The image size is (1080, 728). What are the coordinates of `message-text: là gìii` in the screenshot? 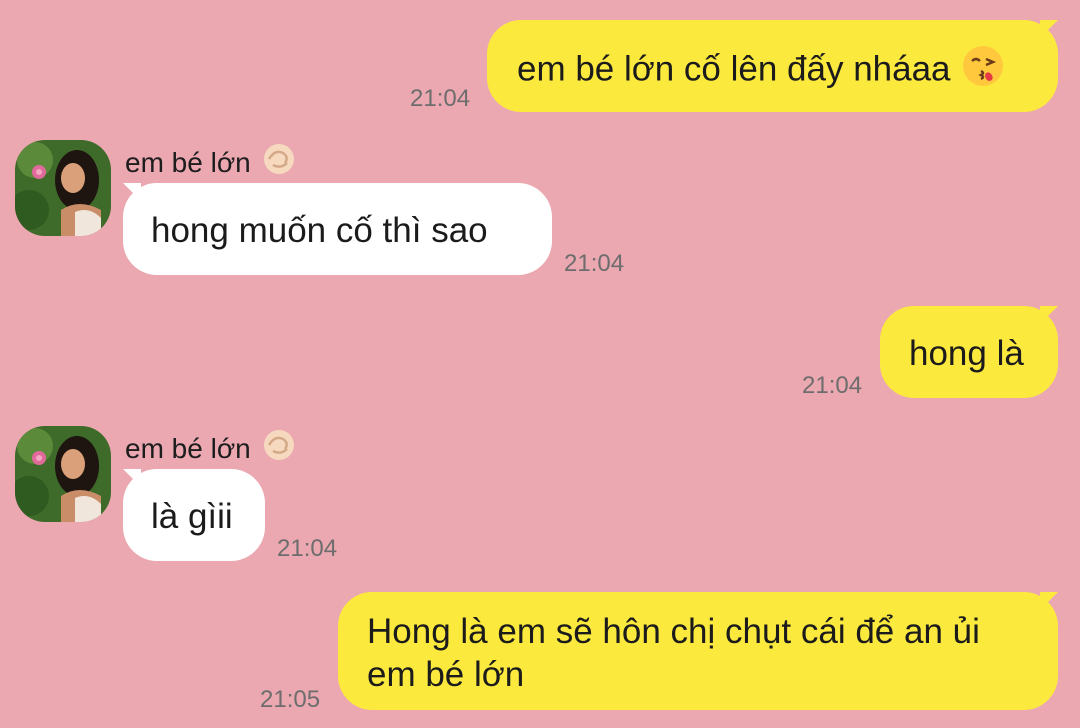 It's located at (192, 516).